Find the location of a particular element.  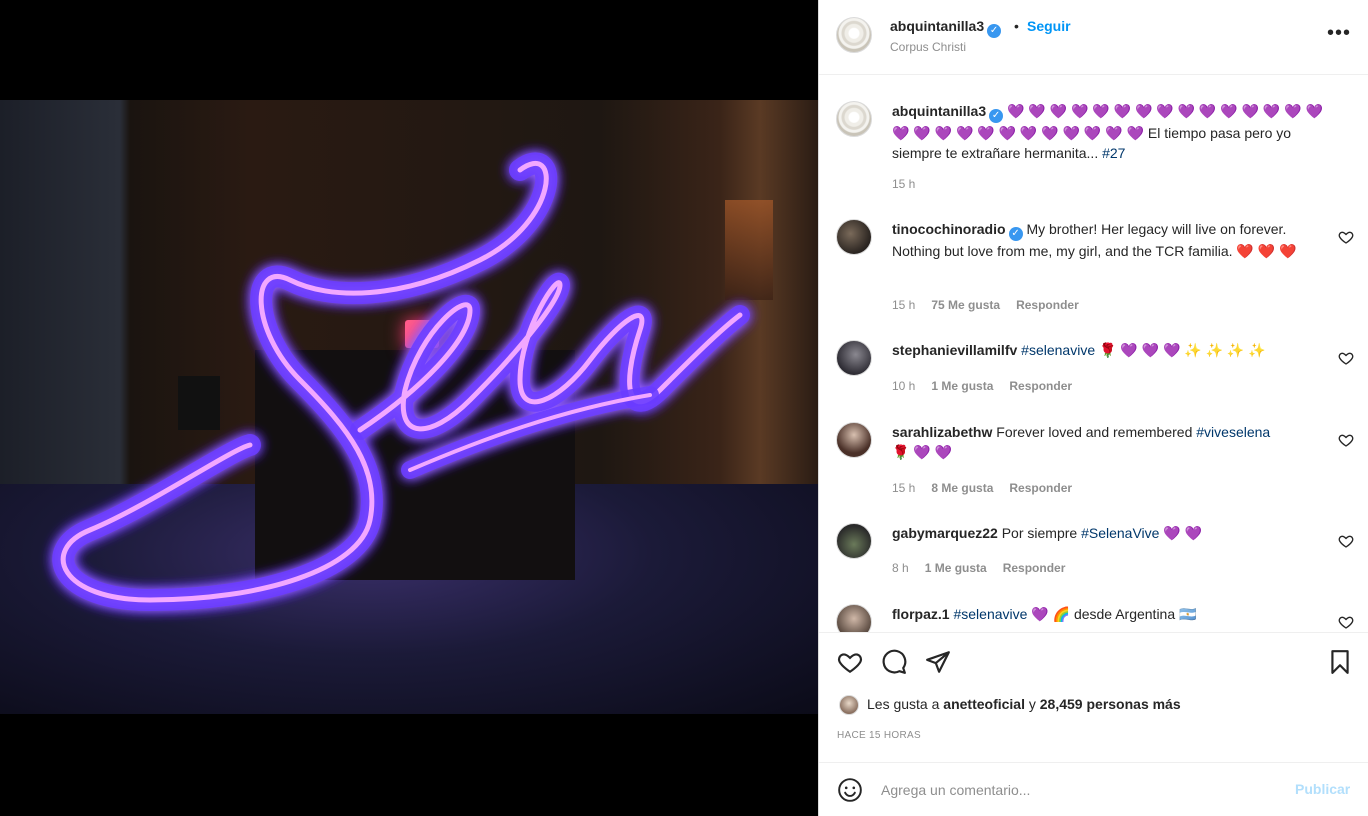

comment-bubble-icon is located at coordinates (894, 662).